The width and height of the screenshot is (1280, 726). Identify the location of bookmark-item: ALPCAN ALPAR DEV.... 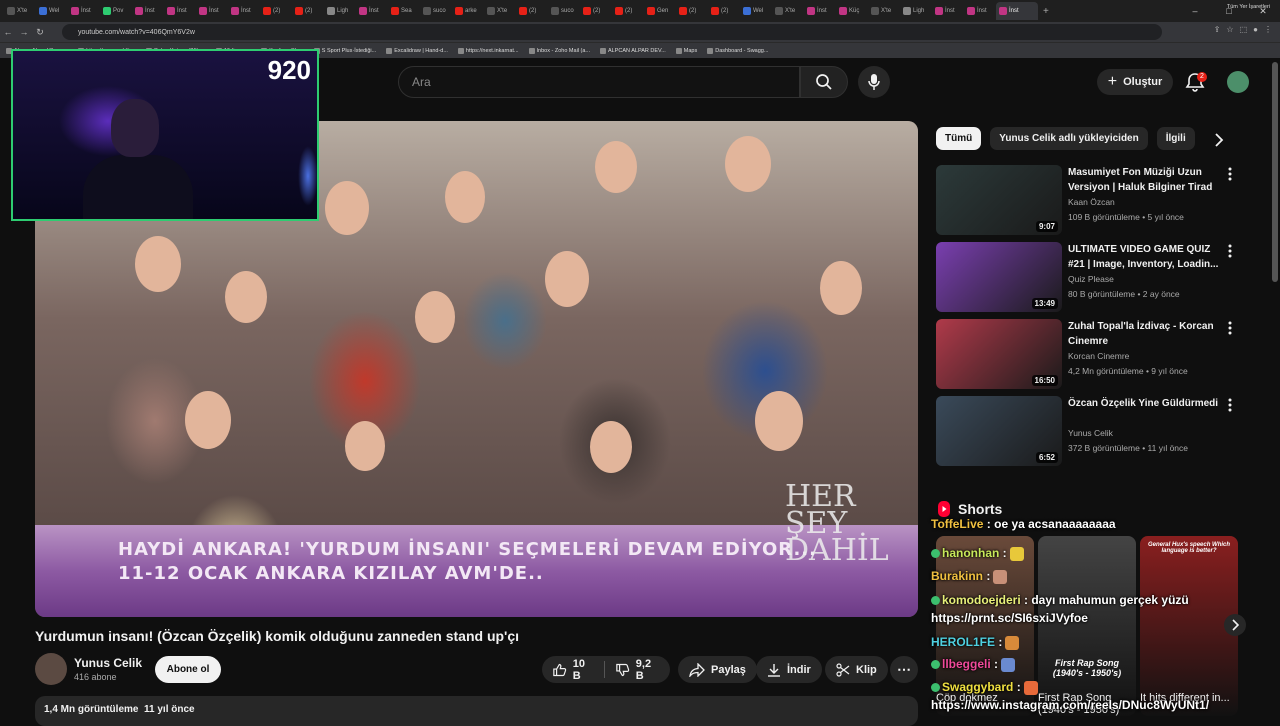
(633, 50).